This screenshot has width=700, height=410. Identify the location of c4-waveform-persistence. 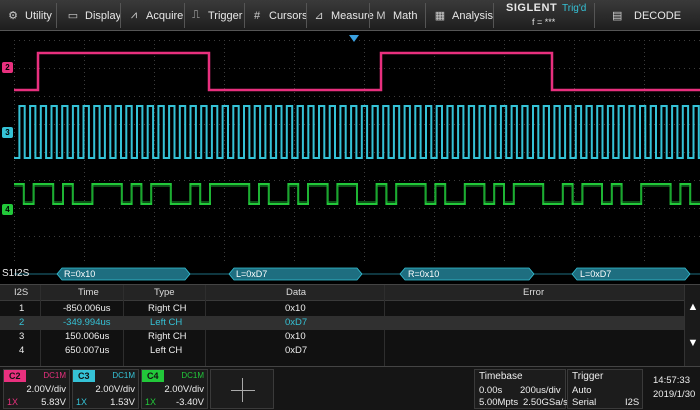
(357, 194).